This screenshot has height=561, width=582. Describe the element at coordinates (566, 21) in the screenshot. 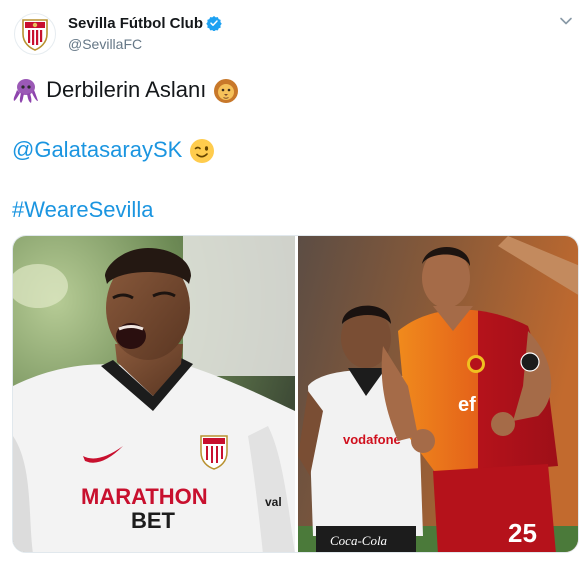

I see `chevron-down-icon` at that location.